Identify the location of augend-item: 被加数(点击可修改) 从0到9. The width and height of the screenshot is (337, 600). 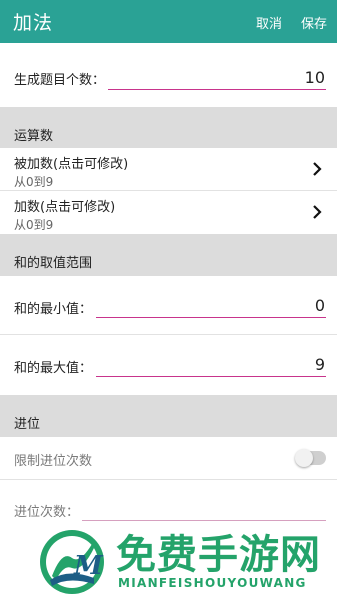
(168, 169).